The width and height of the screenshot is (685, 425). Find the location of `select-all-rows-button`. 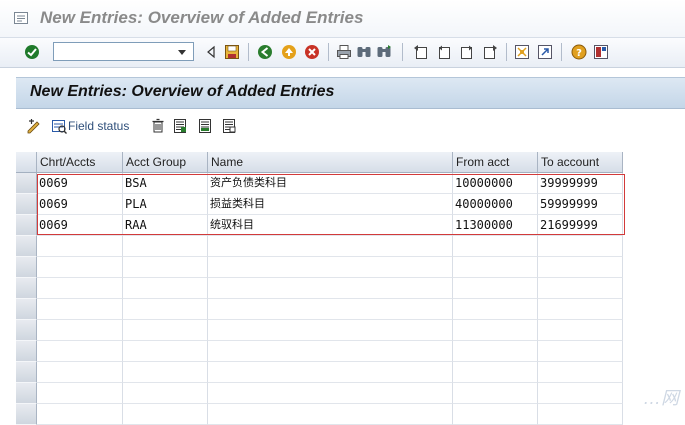

select-all-rows-button is located at coordinates (26, 162).